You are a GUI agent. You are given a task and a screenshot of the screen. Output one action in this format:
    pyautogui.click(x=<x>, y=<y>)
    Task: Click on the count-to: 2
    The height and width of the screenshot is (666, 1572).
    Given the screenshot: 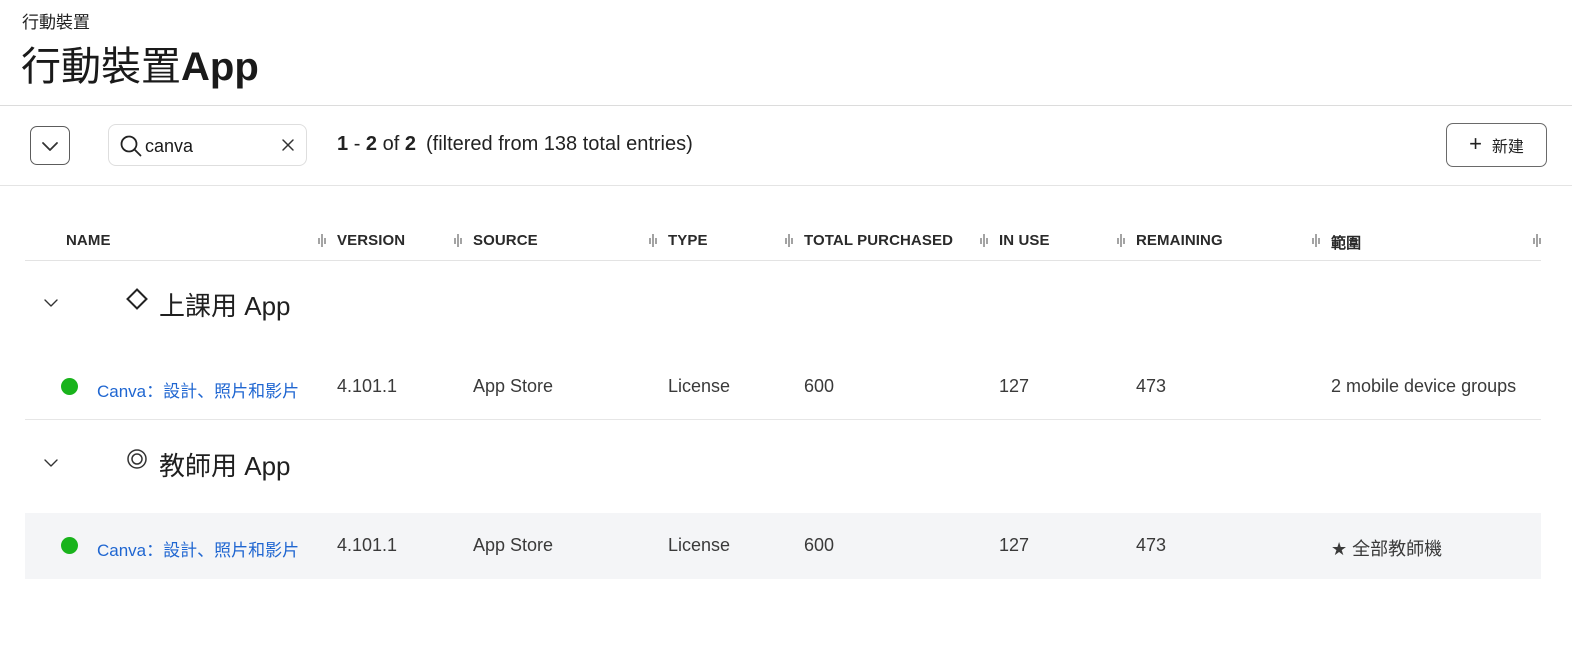 What is the action you would take?
    pyautogui.click(x=371, y=144)
    